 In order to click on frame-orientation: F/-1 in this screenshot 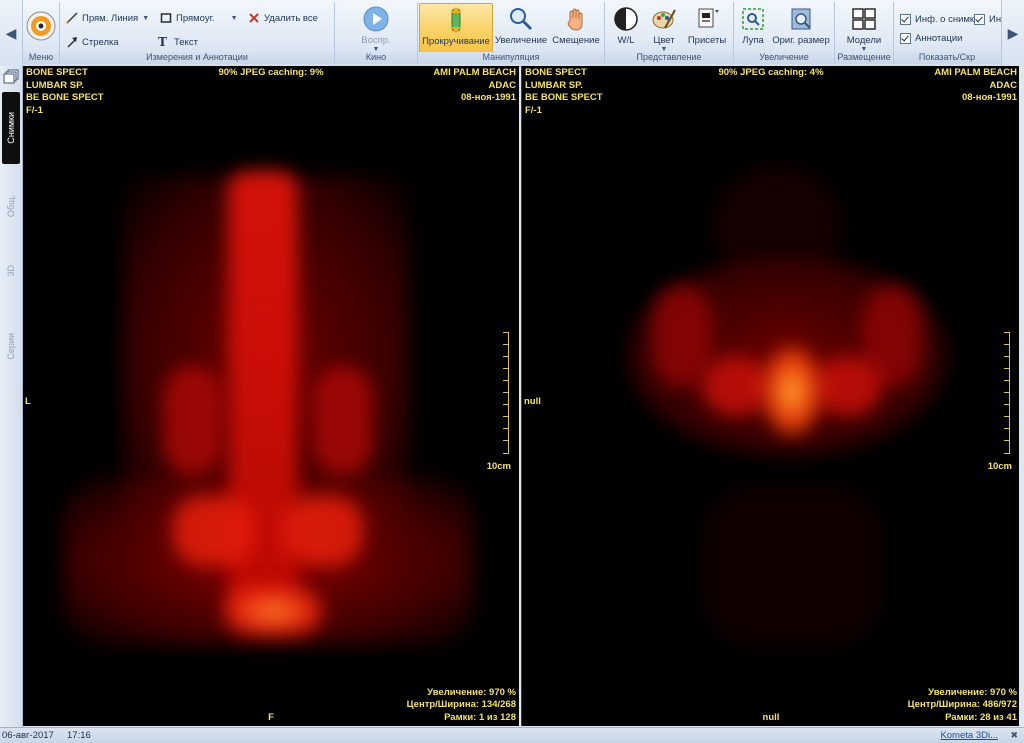, I will do `click(34, 110)`.